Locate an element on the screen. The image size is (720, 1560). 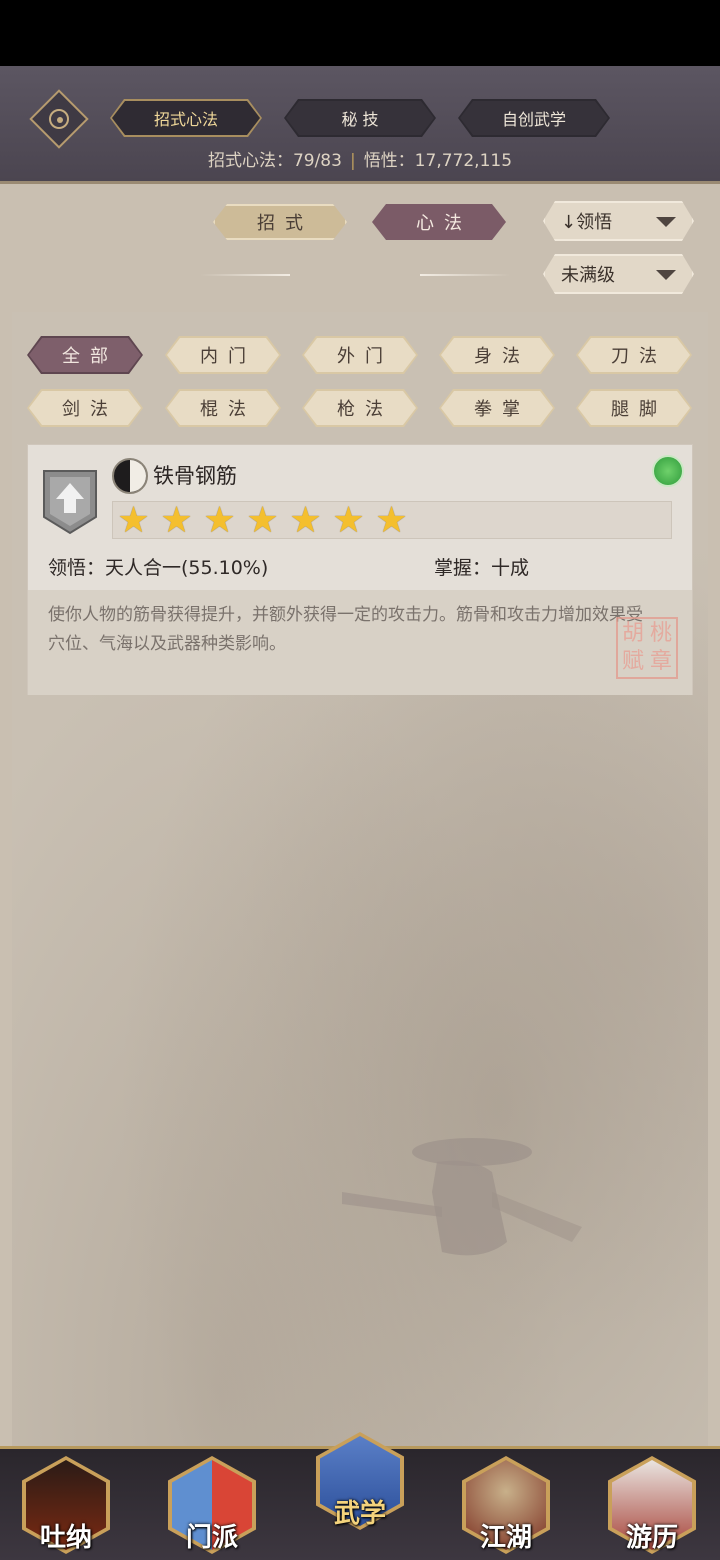
nav-sect: 门派 is located at coordinates (212, 1504).